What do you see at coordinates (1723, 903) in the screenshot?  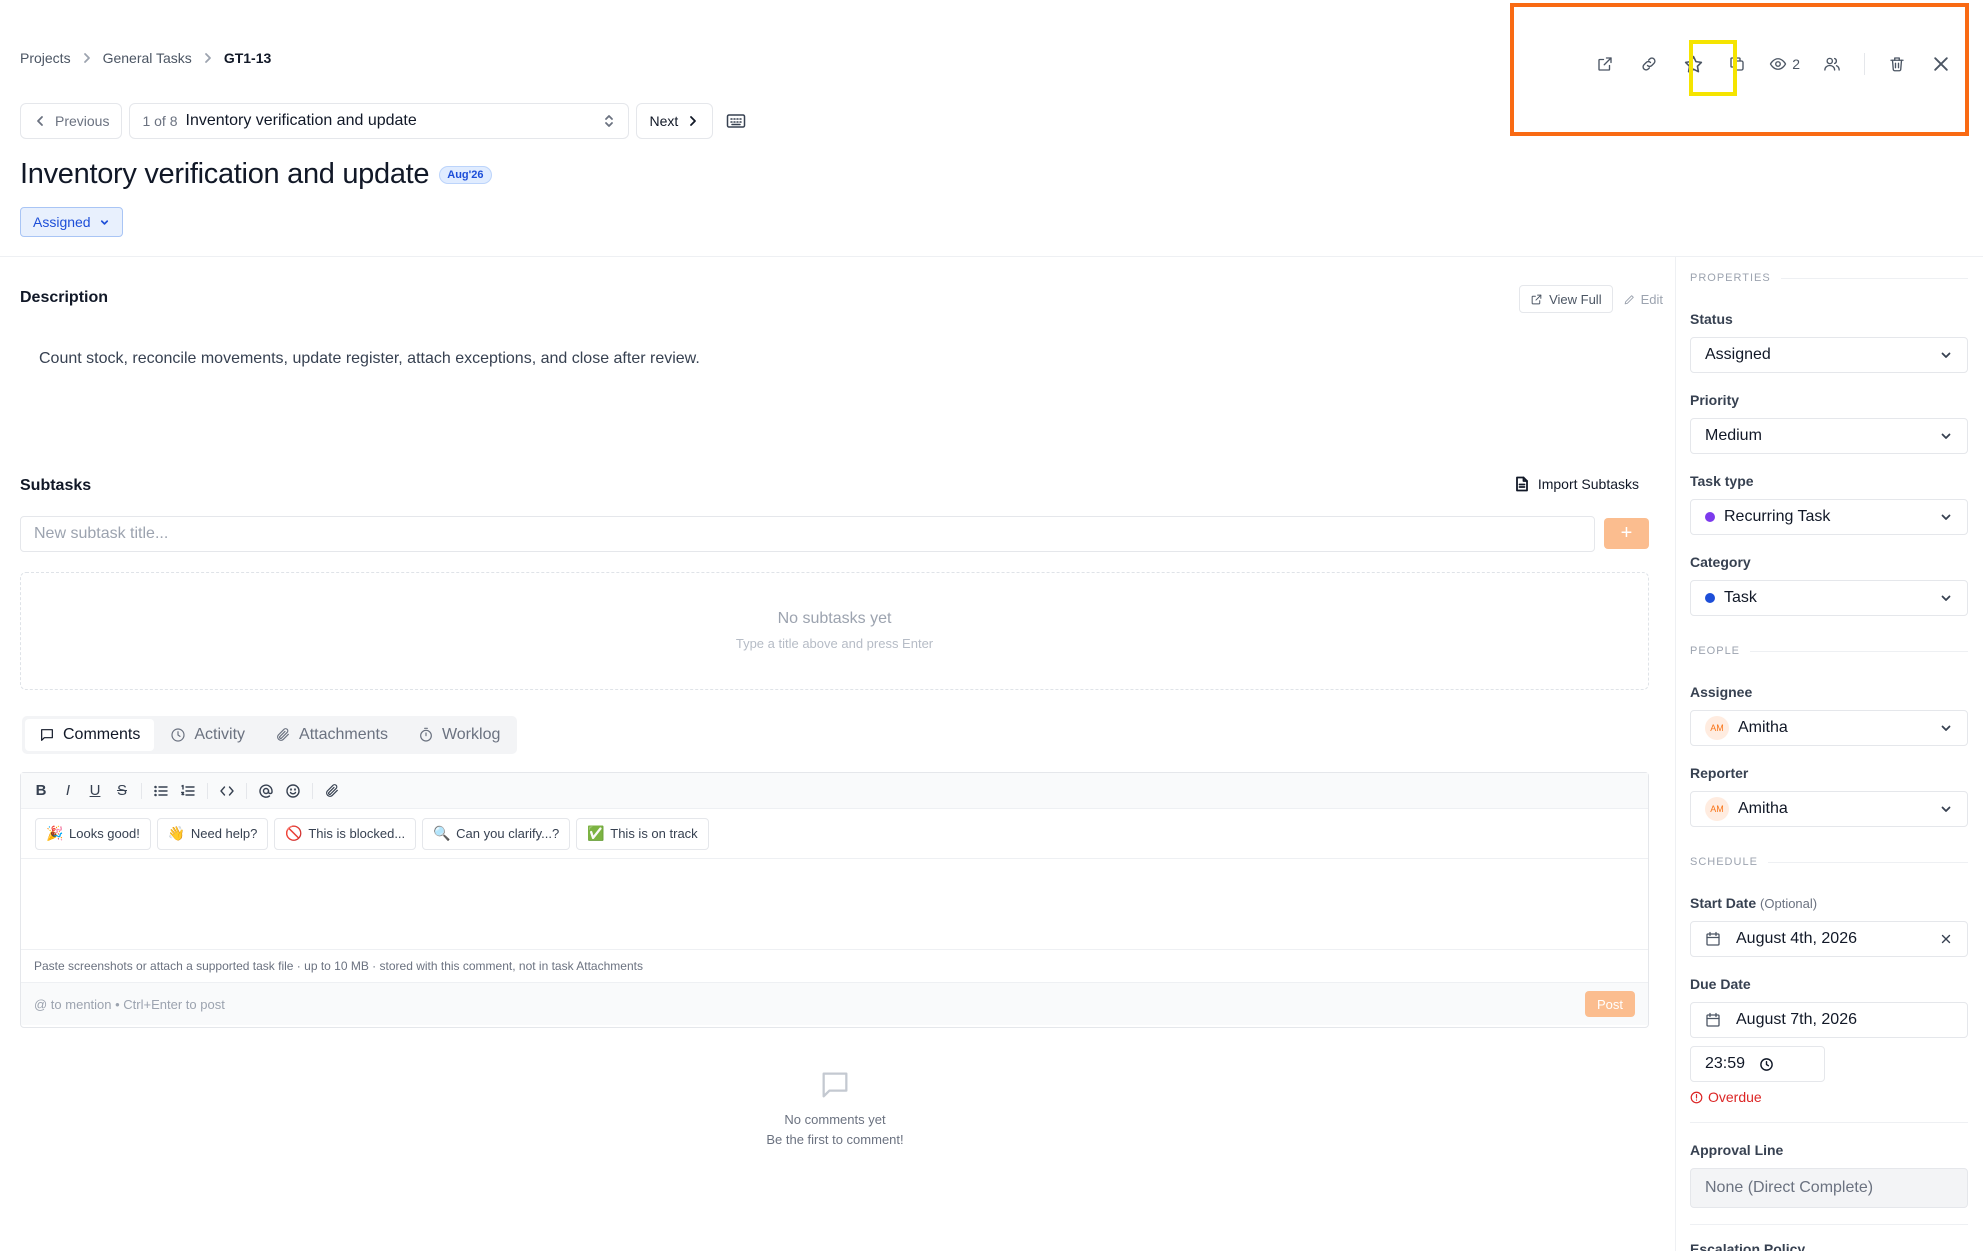 I see `start-date-label-text: Start Date` at bounding box center [1723, 903].